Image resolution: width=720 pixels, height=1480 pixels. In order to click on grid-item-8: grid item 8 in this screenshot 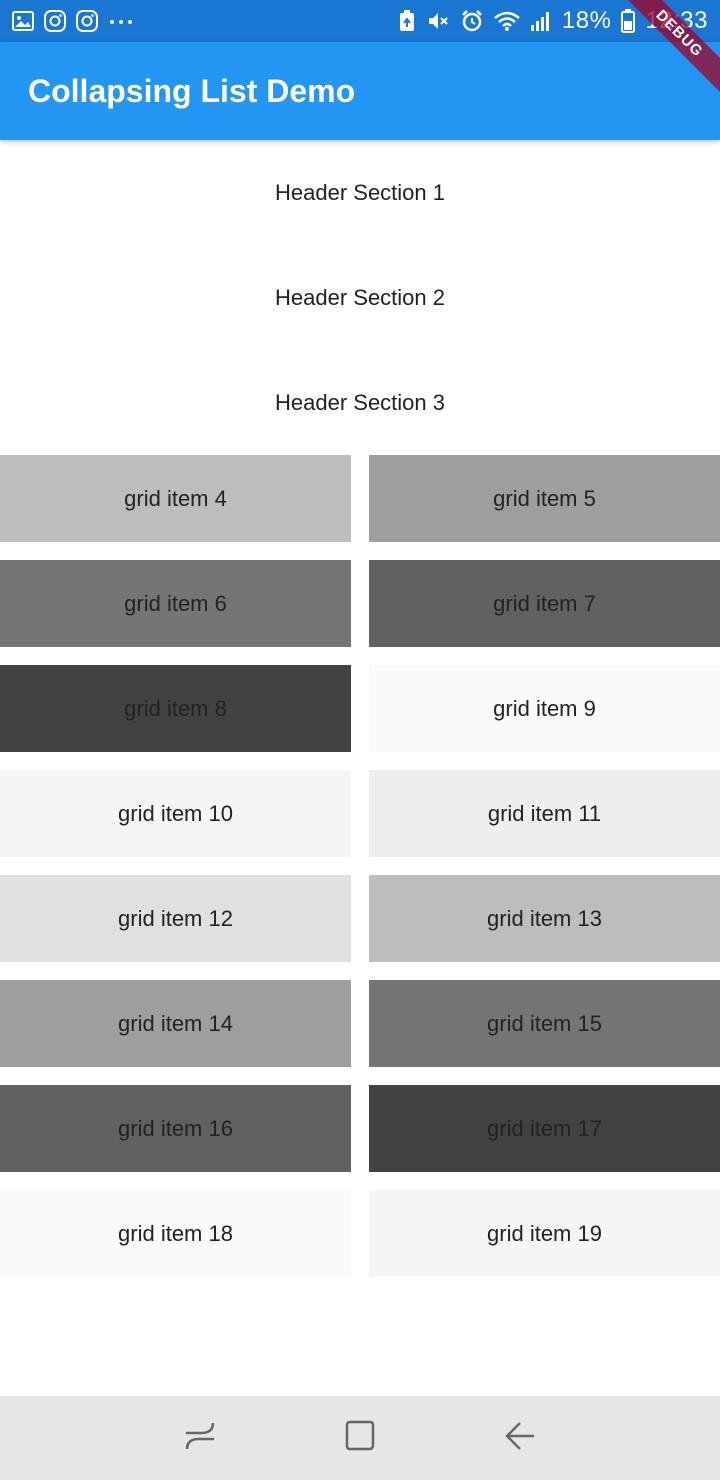, I will do `click(175, 708)`.